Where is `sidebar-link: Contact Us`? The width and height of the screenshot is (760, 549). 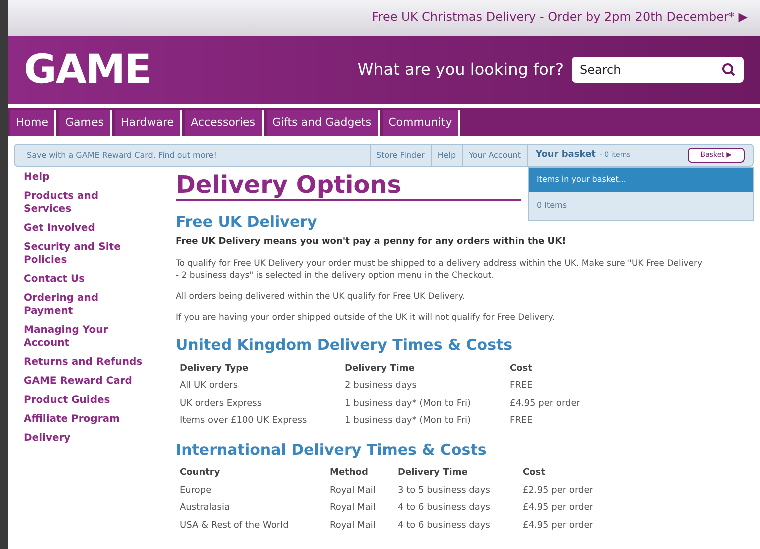 sidebar-link: Contact Us is located at coordinates (84, 279).